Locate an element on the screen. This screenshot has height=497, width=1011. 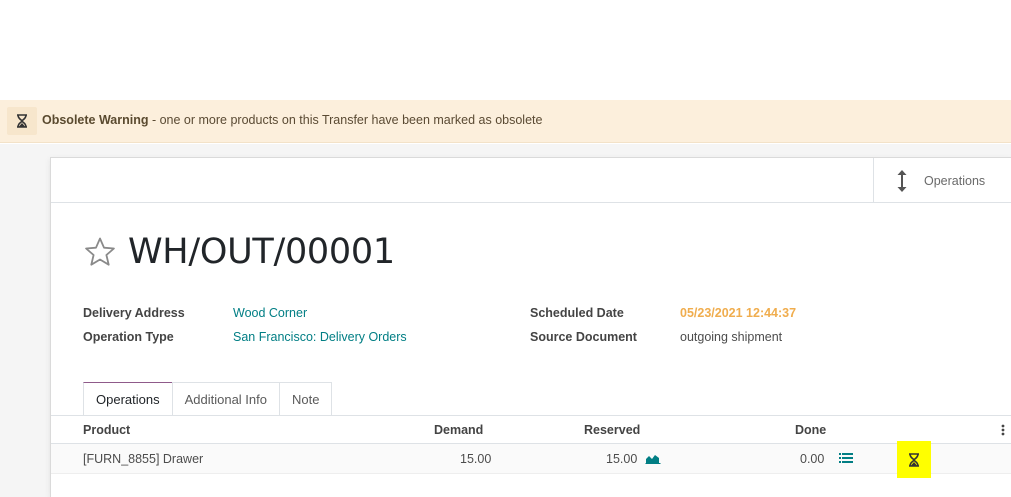
button-box: Operations is located at coordinates (531, 180).